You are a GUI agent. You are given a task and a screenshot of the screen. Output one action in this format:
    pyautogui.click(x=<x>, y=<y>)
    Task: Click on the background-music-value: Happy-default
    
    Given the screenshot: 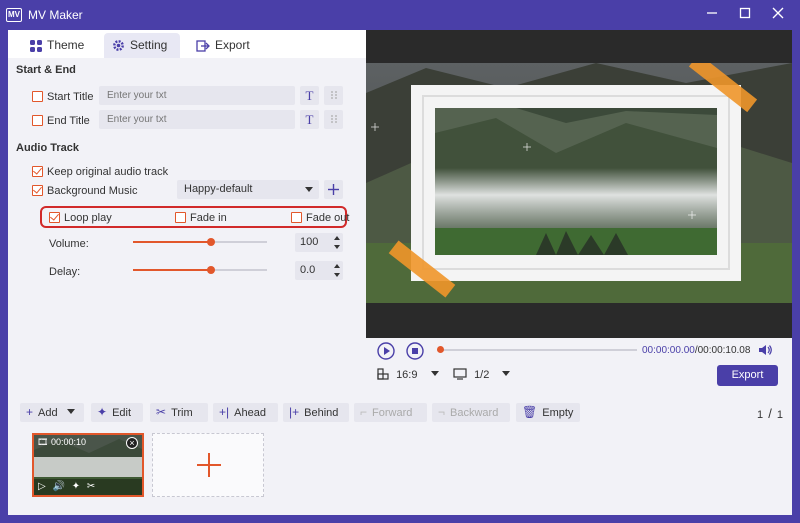 What is the action you would take?
    pyautogui.click(x=218, y=189)
    